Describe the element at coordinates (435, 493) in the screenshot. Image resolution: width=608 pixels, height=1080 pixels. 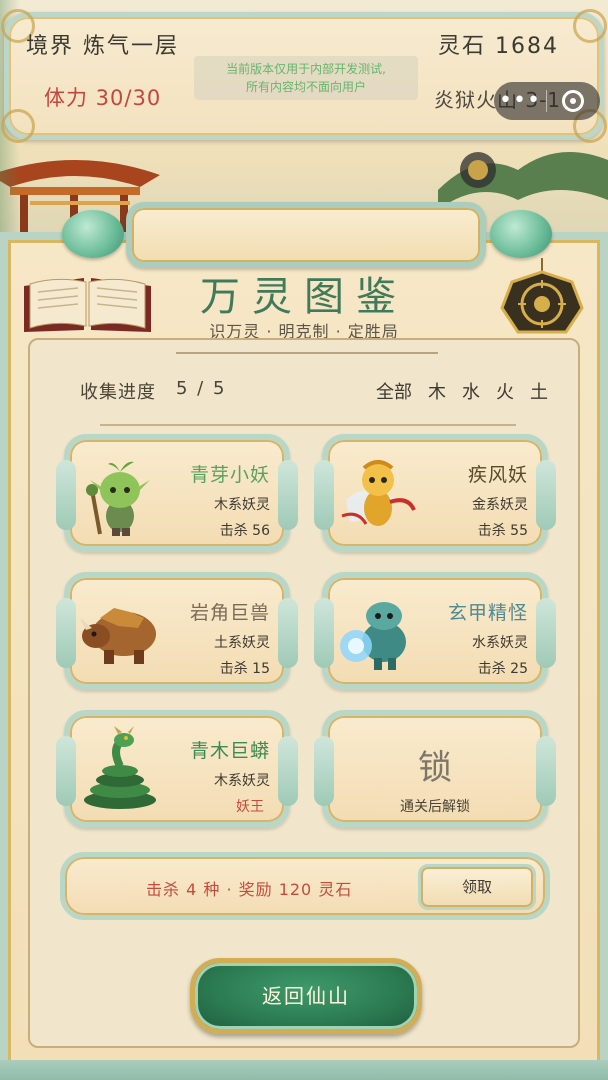
I see `monster-card-wind-demon: 疾风妖 金系妖灵 击杀 55` at that location.